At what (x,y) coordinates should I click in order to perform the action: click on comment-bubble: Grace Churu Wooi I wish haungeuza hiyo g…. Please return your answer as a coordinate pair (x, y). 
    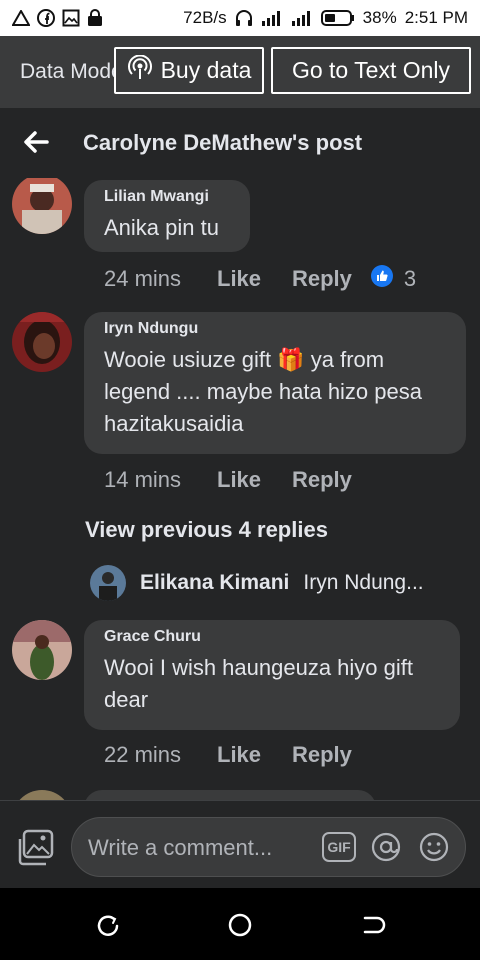
    Looking at the image, I should click on (272, 675).